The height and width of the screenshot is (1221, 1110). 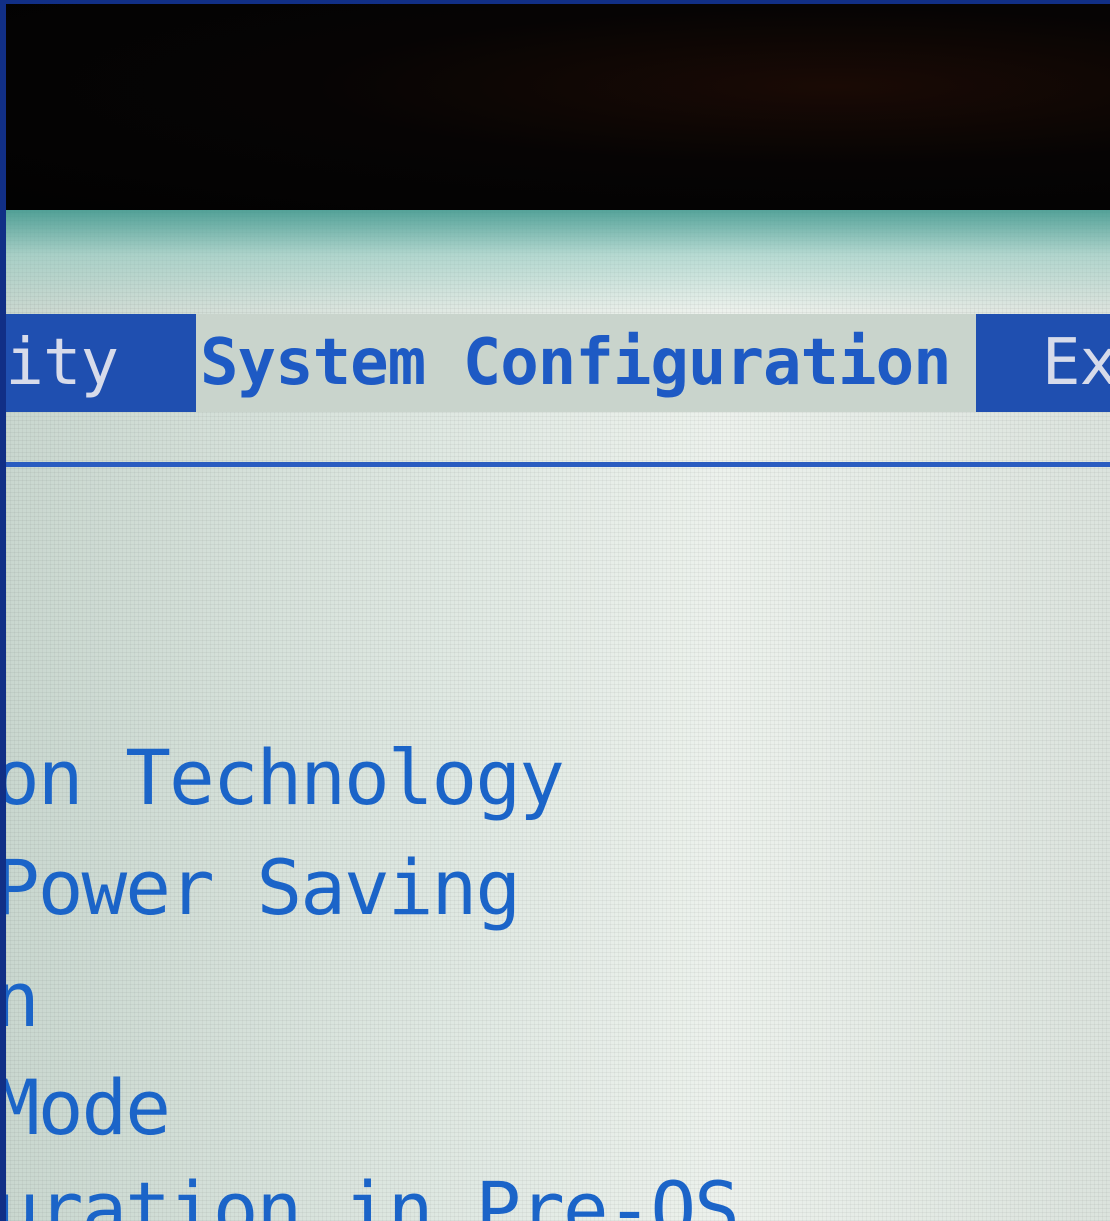 I want to click on tab-exit: Ex, so click(x=1043, y=363).